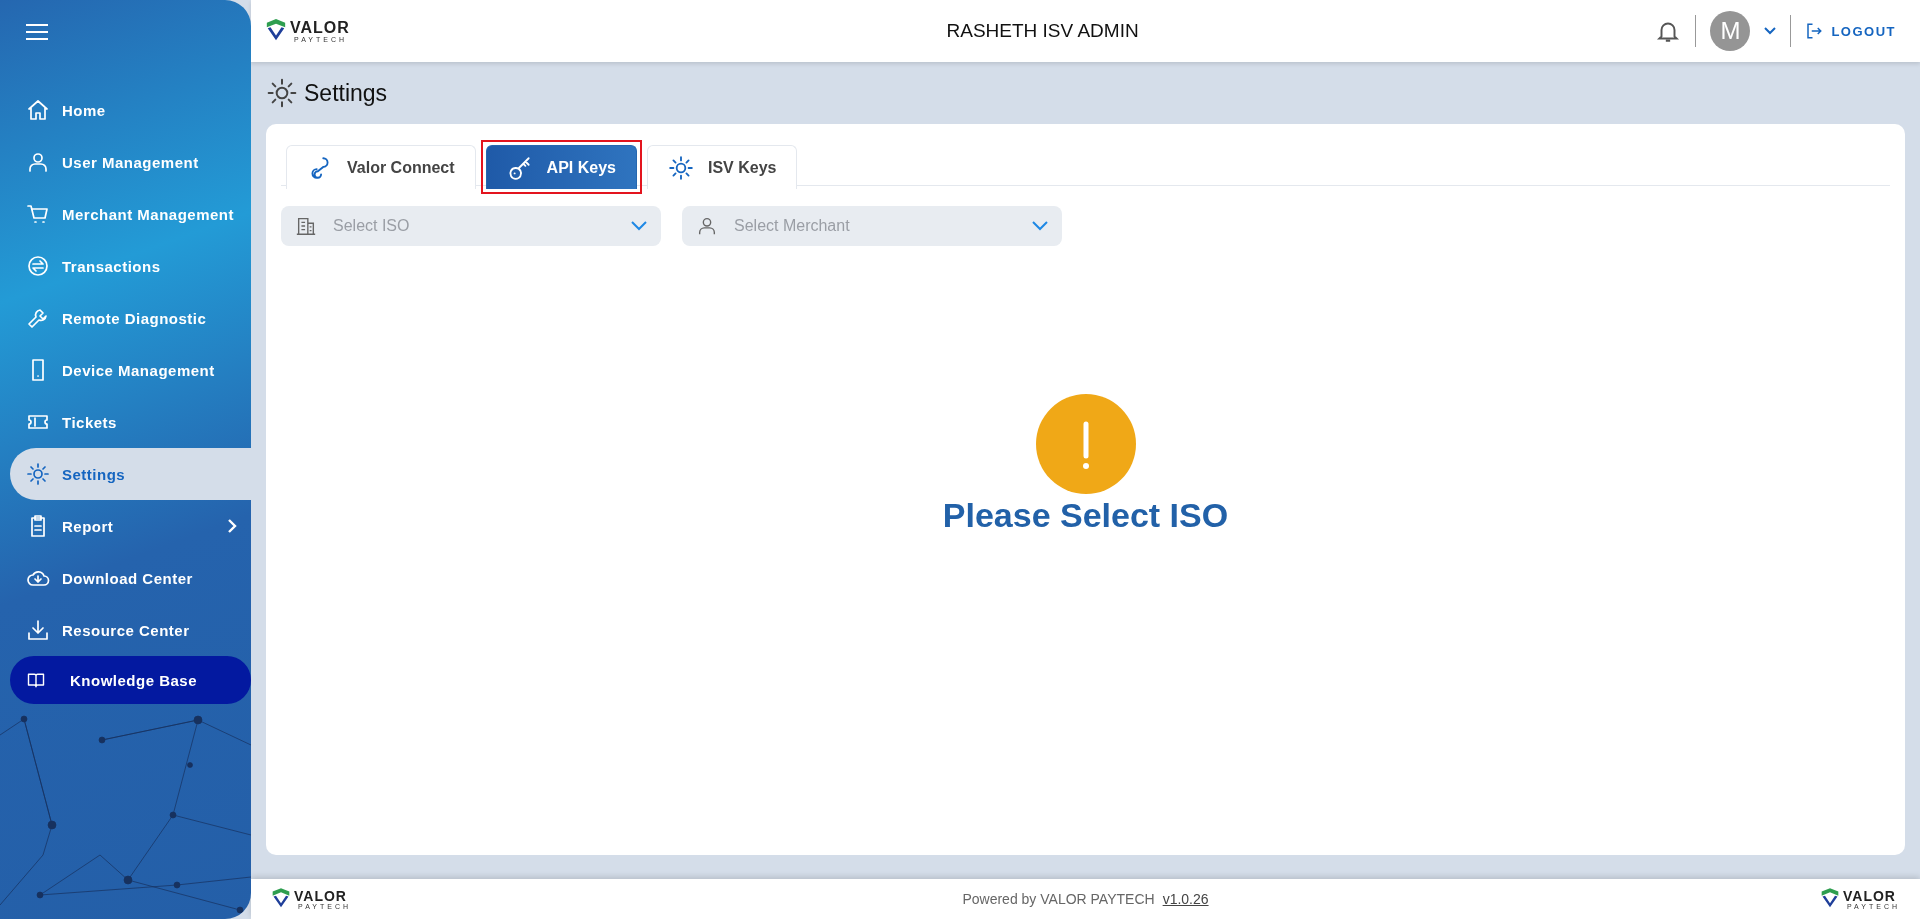 The image size is (1920, 919). I want to click on sidebar-item: Home, so click(125, 110).